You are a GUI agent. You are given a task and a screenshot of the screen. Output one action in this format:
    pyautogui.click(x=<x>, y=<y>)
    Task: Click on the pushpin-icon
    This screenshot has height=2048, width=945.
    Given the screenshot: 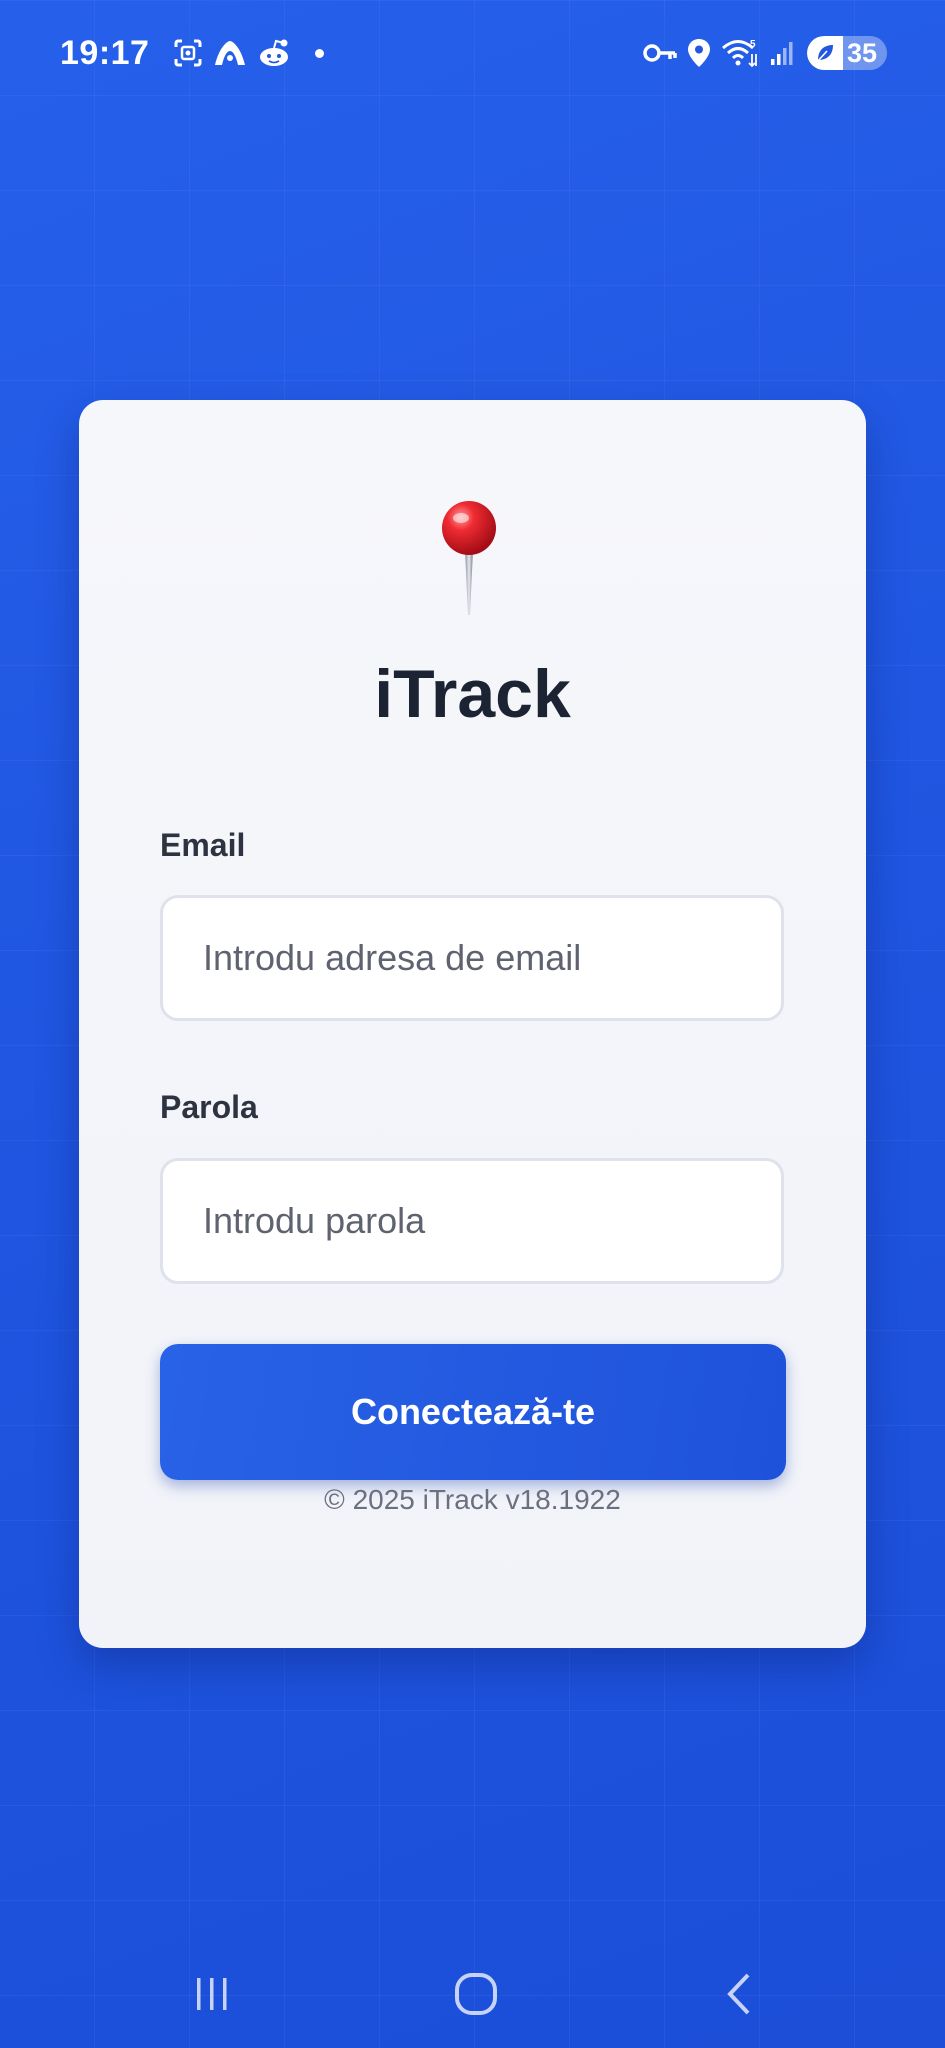 What is the action you would take?
    pyautogui.click(x=469, y=558)
    